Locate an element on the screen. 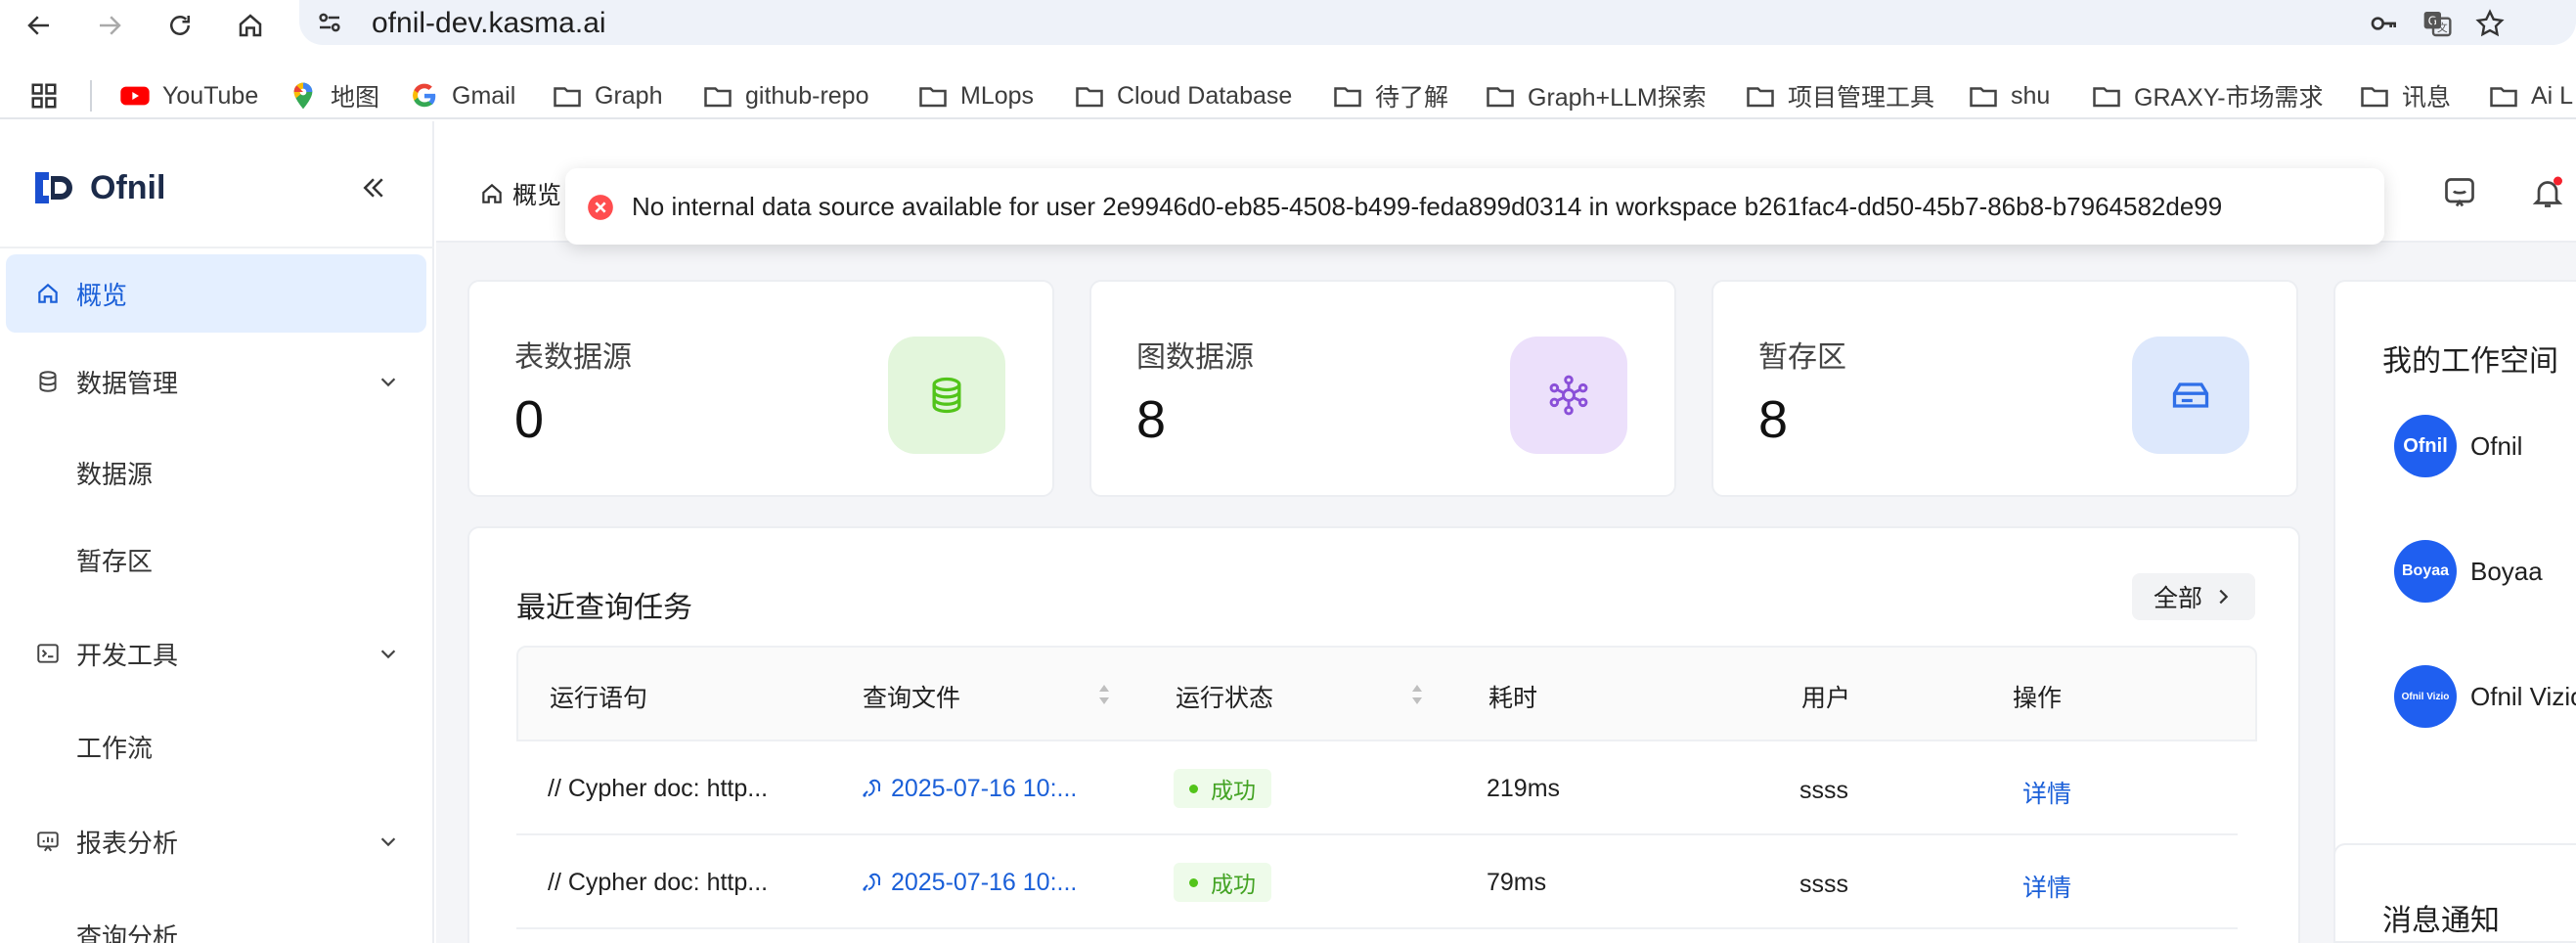 This screenshot has height=943, width=2576. bookmark-folder: MLops is located at coordinates (975, 95).